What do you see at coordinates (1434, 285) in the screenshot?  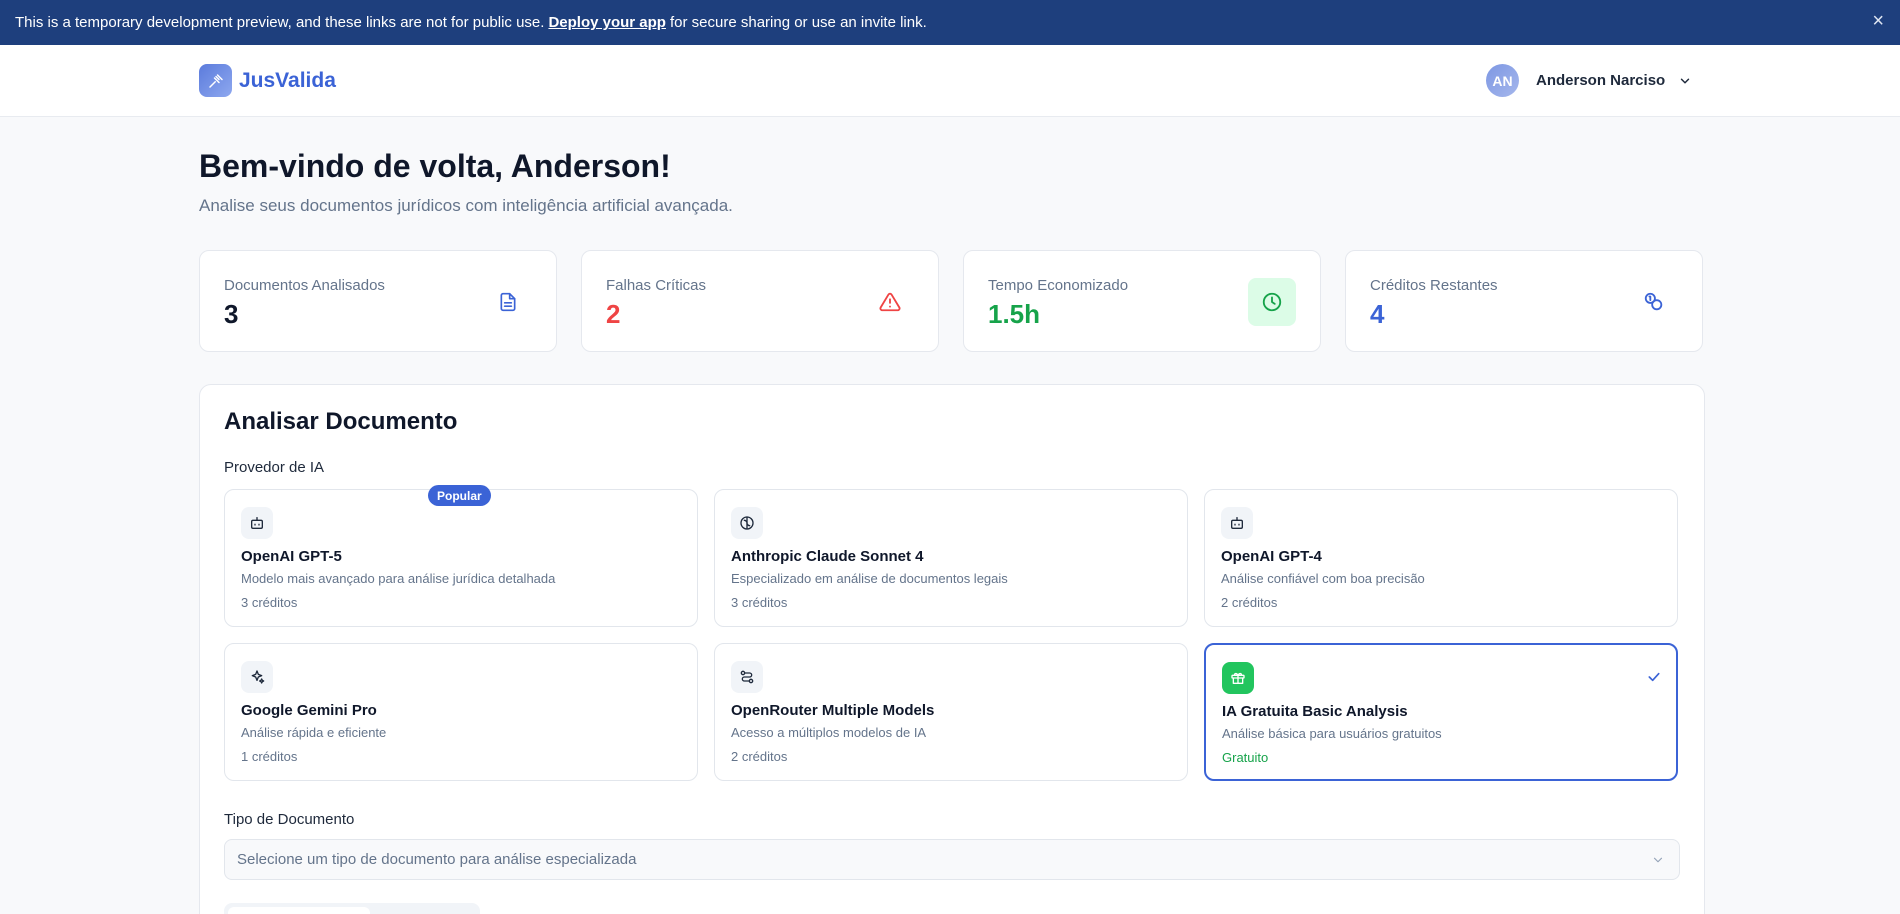 I see `stat-label: Créditos Restantes` at bounding box center [1434, 285].